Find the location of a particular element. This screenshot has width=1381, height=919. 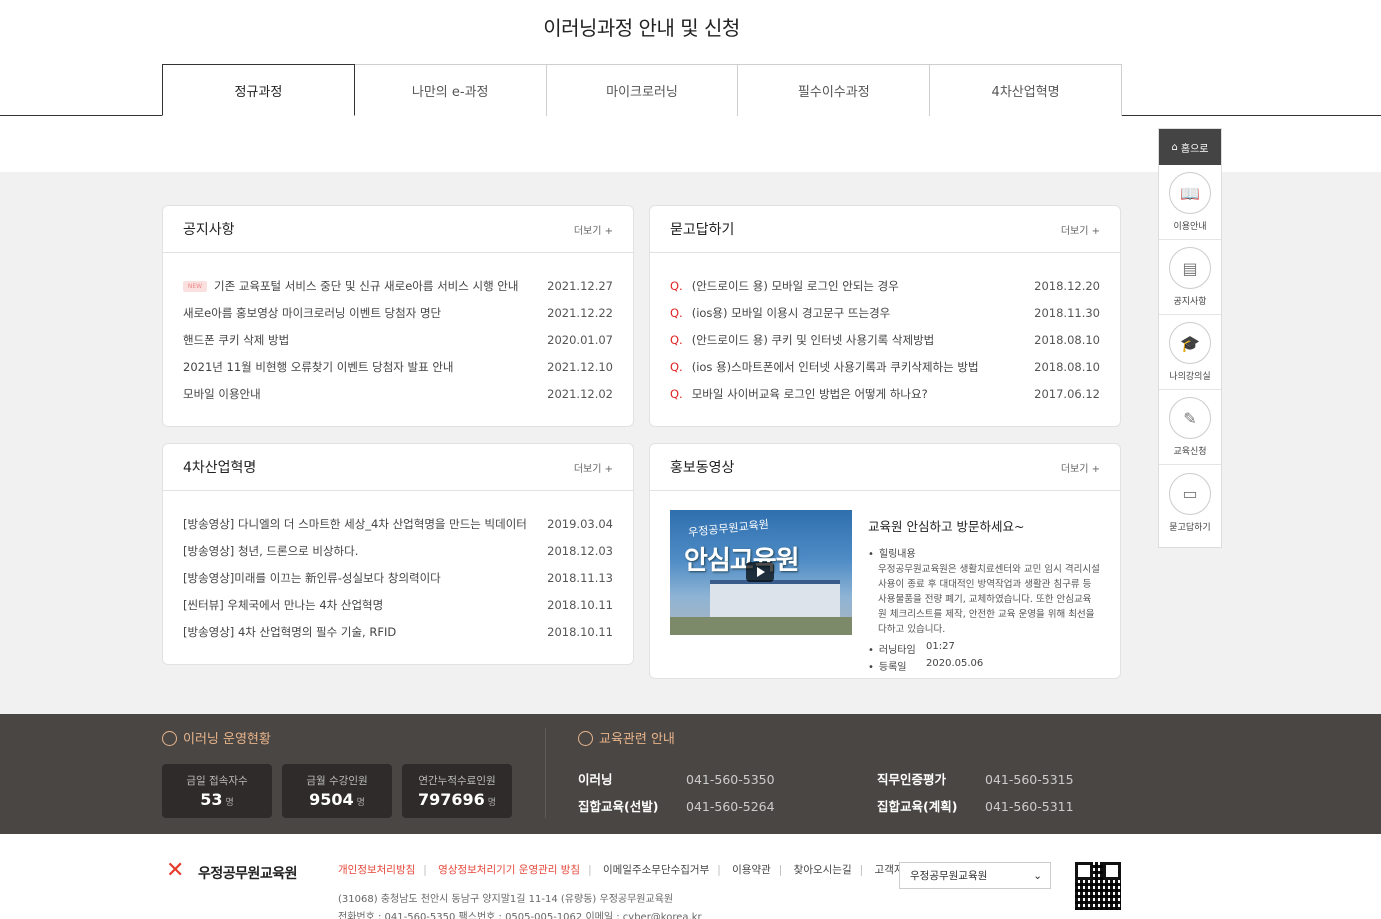

contact-elearning: 이러닝 041-560-5350 is located at coordinates (676, 778).